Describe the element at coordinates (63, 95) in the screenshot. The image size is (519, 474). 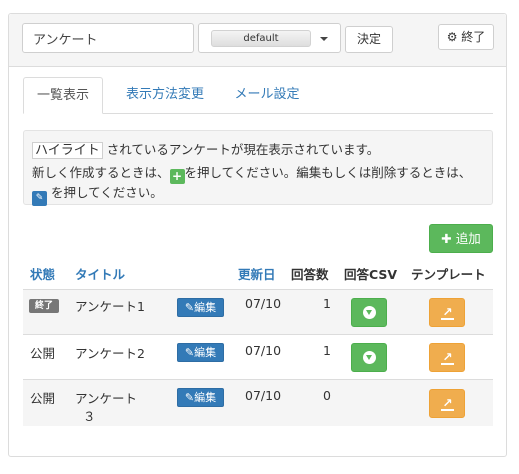
I see `tab-list-view: 一覧表示` at that location.